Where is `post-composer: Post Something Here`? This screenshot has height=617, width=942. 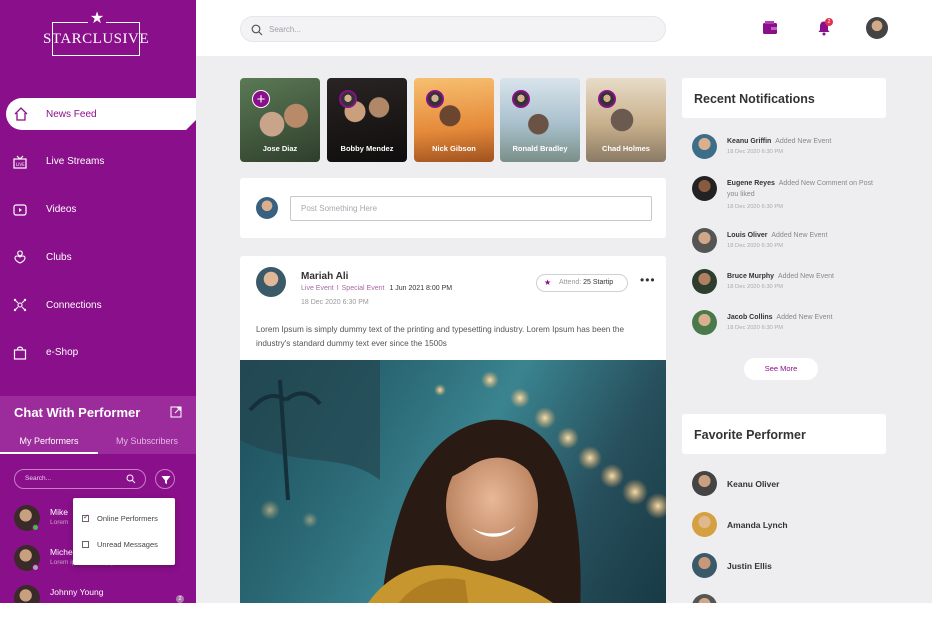 post-composer: Post Something Here is located at coordinates (453, 208).